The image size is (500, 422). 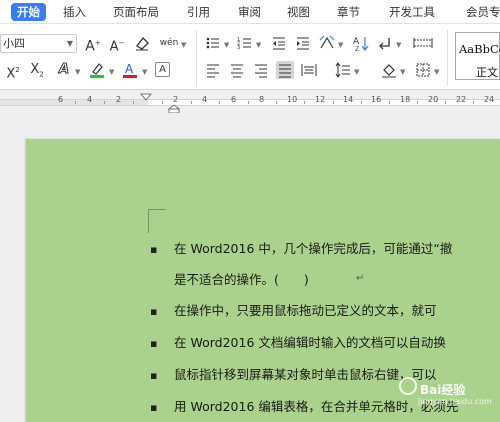 I want to click on sort-icon: AZ, so click(x=361, y=43).